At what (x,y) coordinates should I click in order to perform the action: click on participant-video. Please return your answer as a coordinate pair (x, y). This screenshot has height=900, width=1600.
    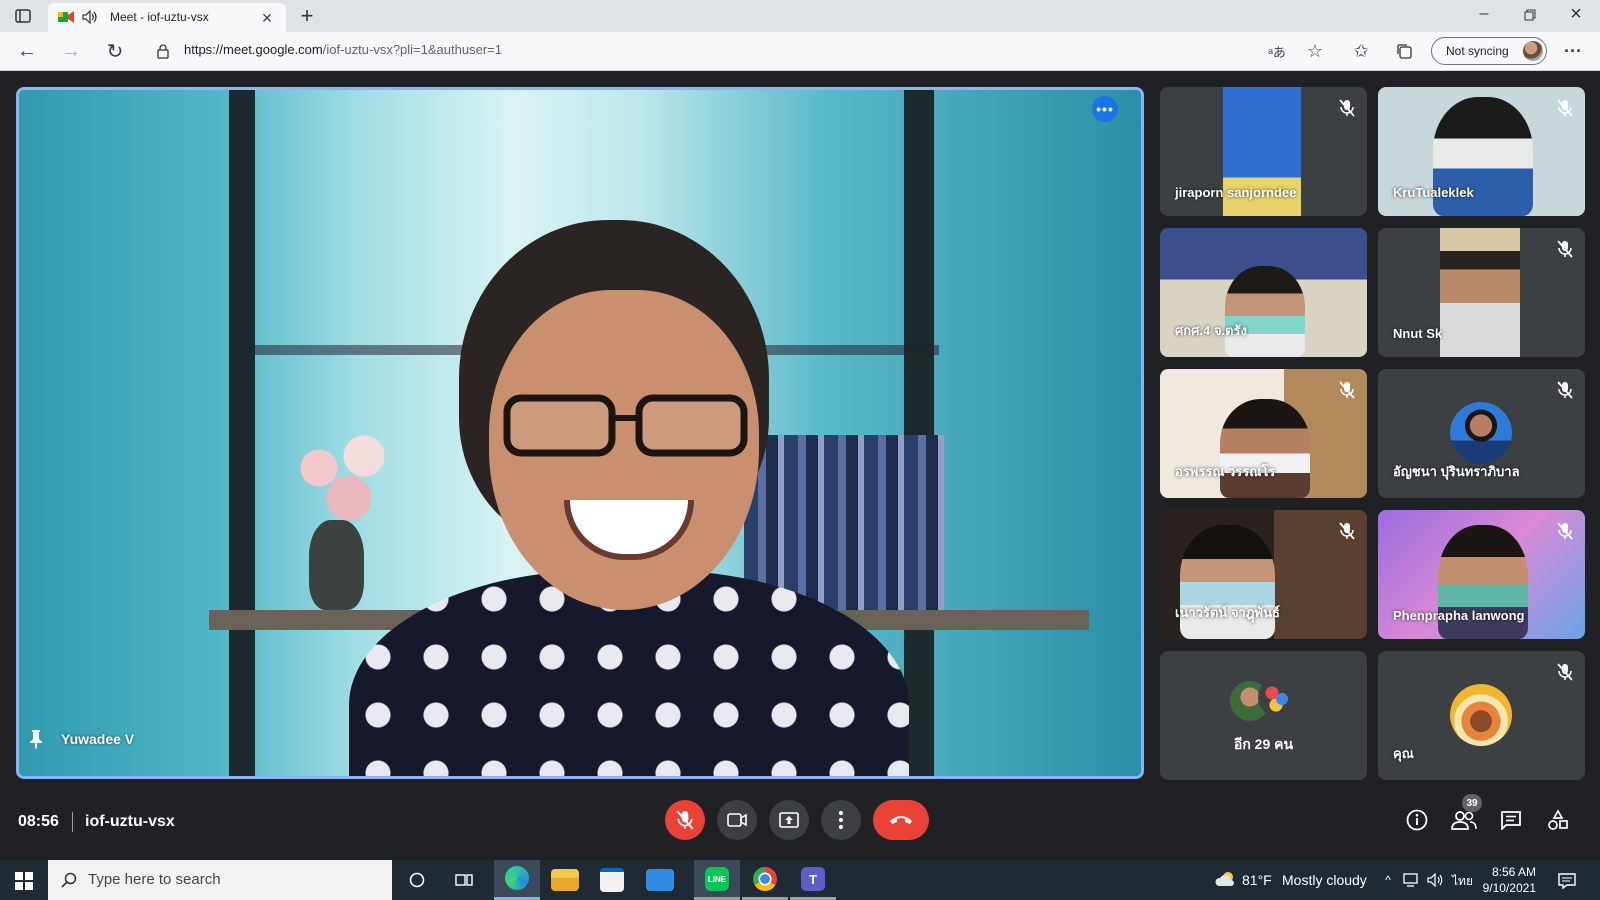
    Looking at the image, I should click on (1265, 448).